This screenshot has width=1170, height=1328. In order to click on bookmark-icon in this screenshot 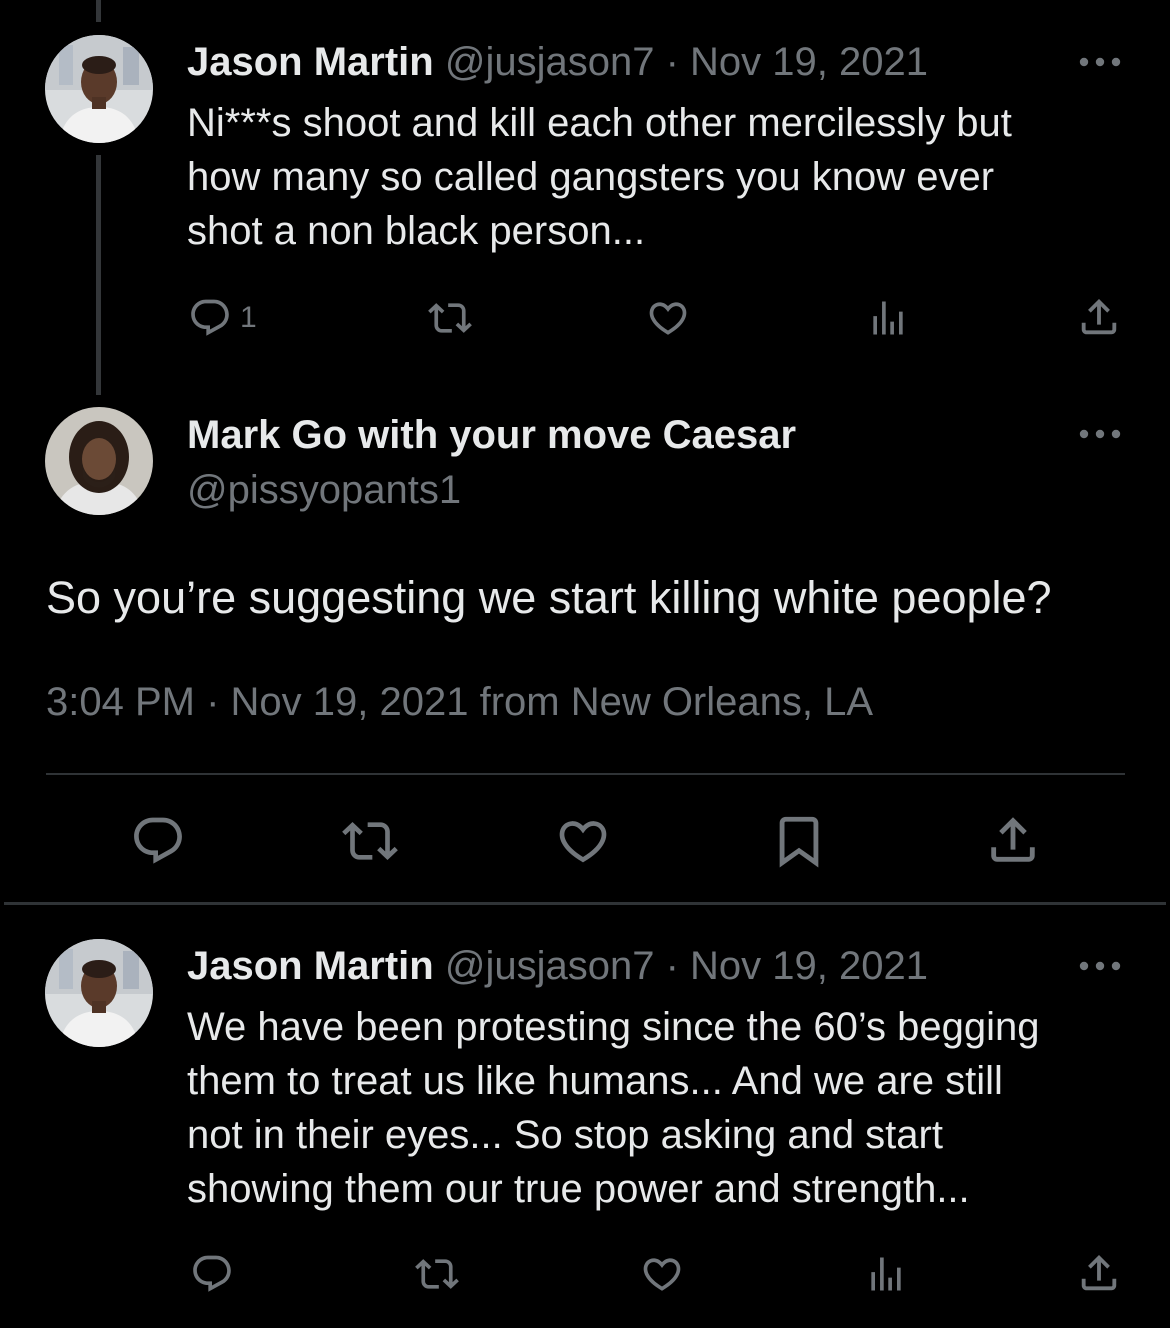, I will do `click(799, 841)`.